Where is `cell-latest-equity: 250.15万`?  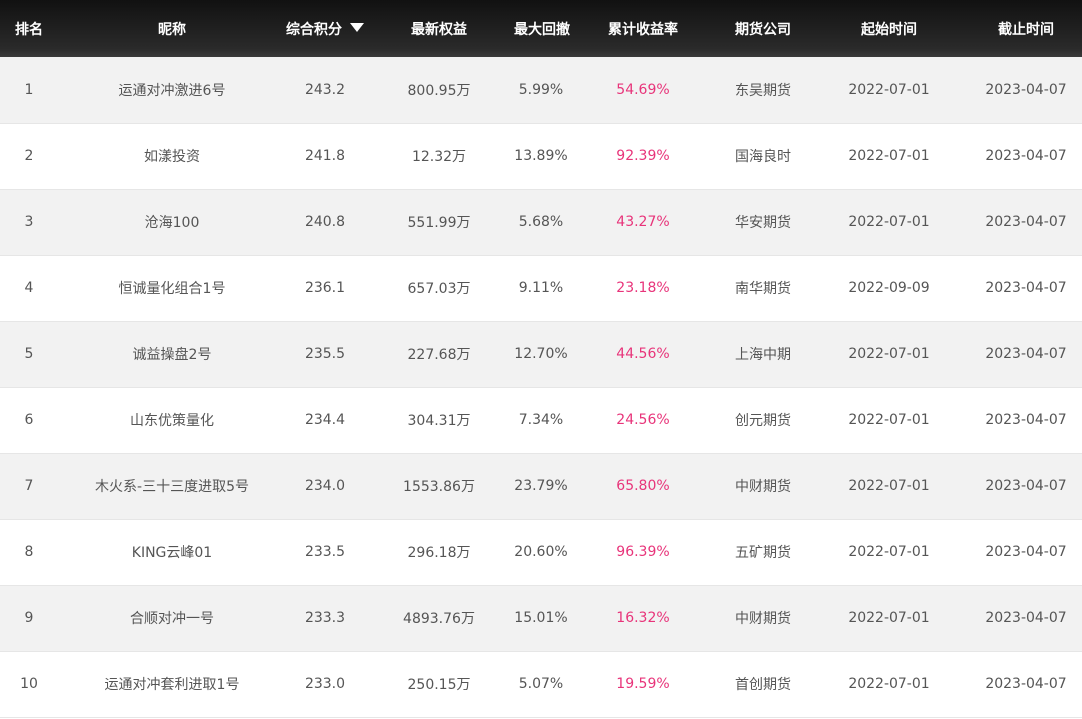 cell-latest-equity: 250.15万 is located at coordinates (439, 685).